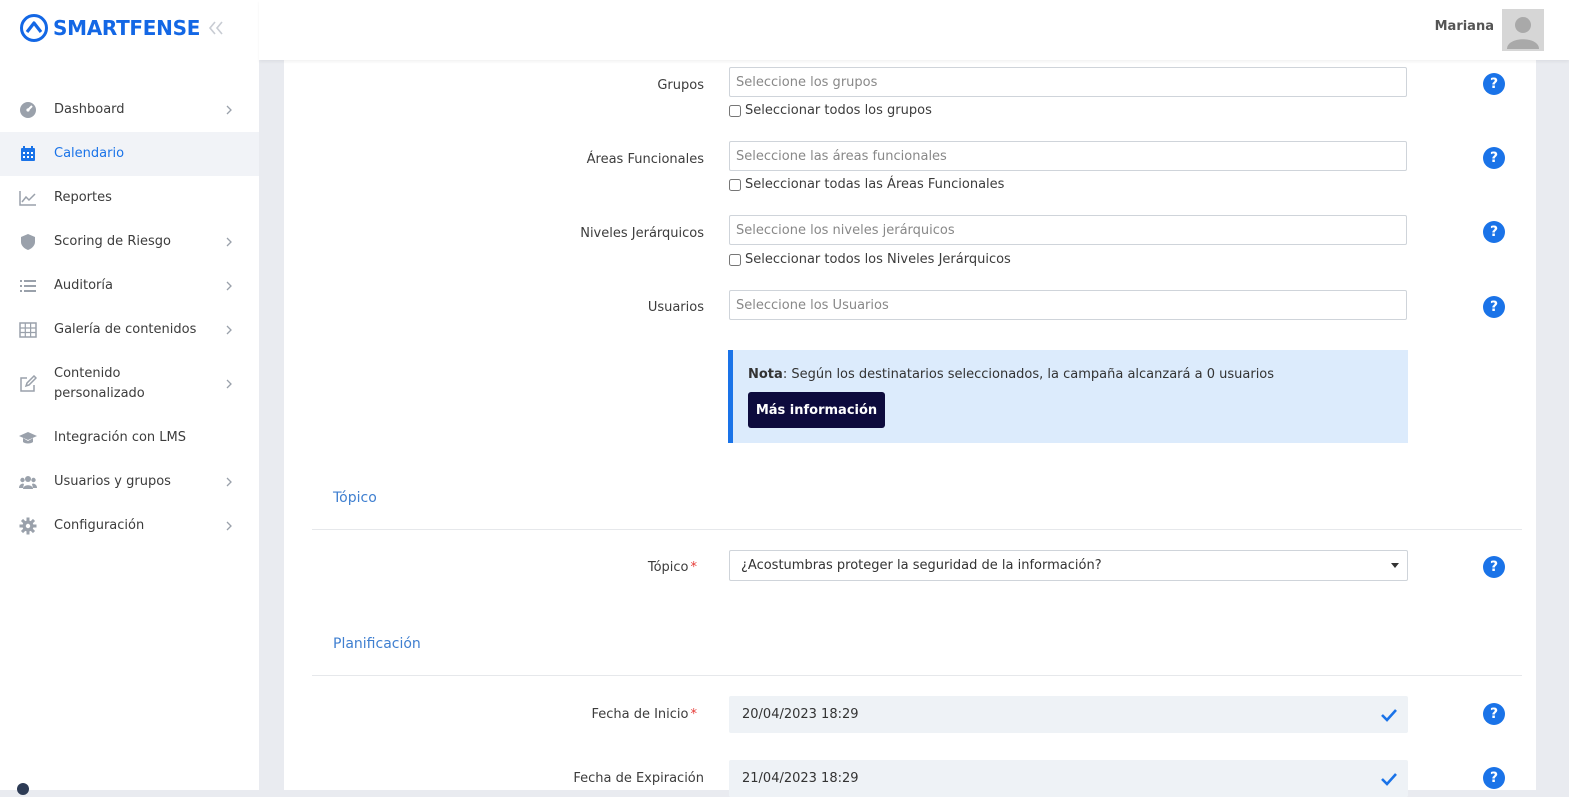 This screenshot has height=797, width=1569. Describe the element at coordinates (129, 154) in the screenshot. I see `sidebar-item-calendario: Calendario` at that location.